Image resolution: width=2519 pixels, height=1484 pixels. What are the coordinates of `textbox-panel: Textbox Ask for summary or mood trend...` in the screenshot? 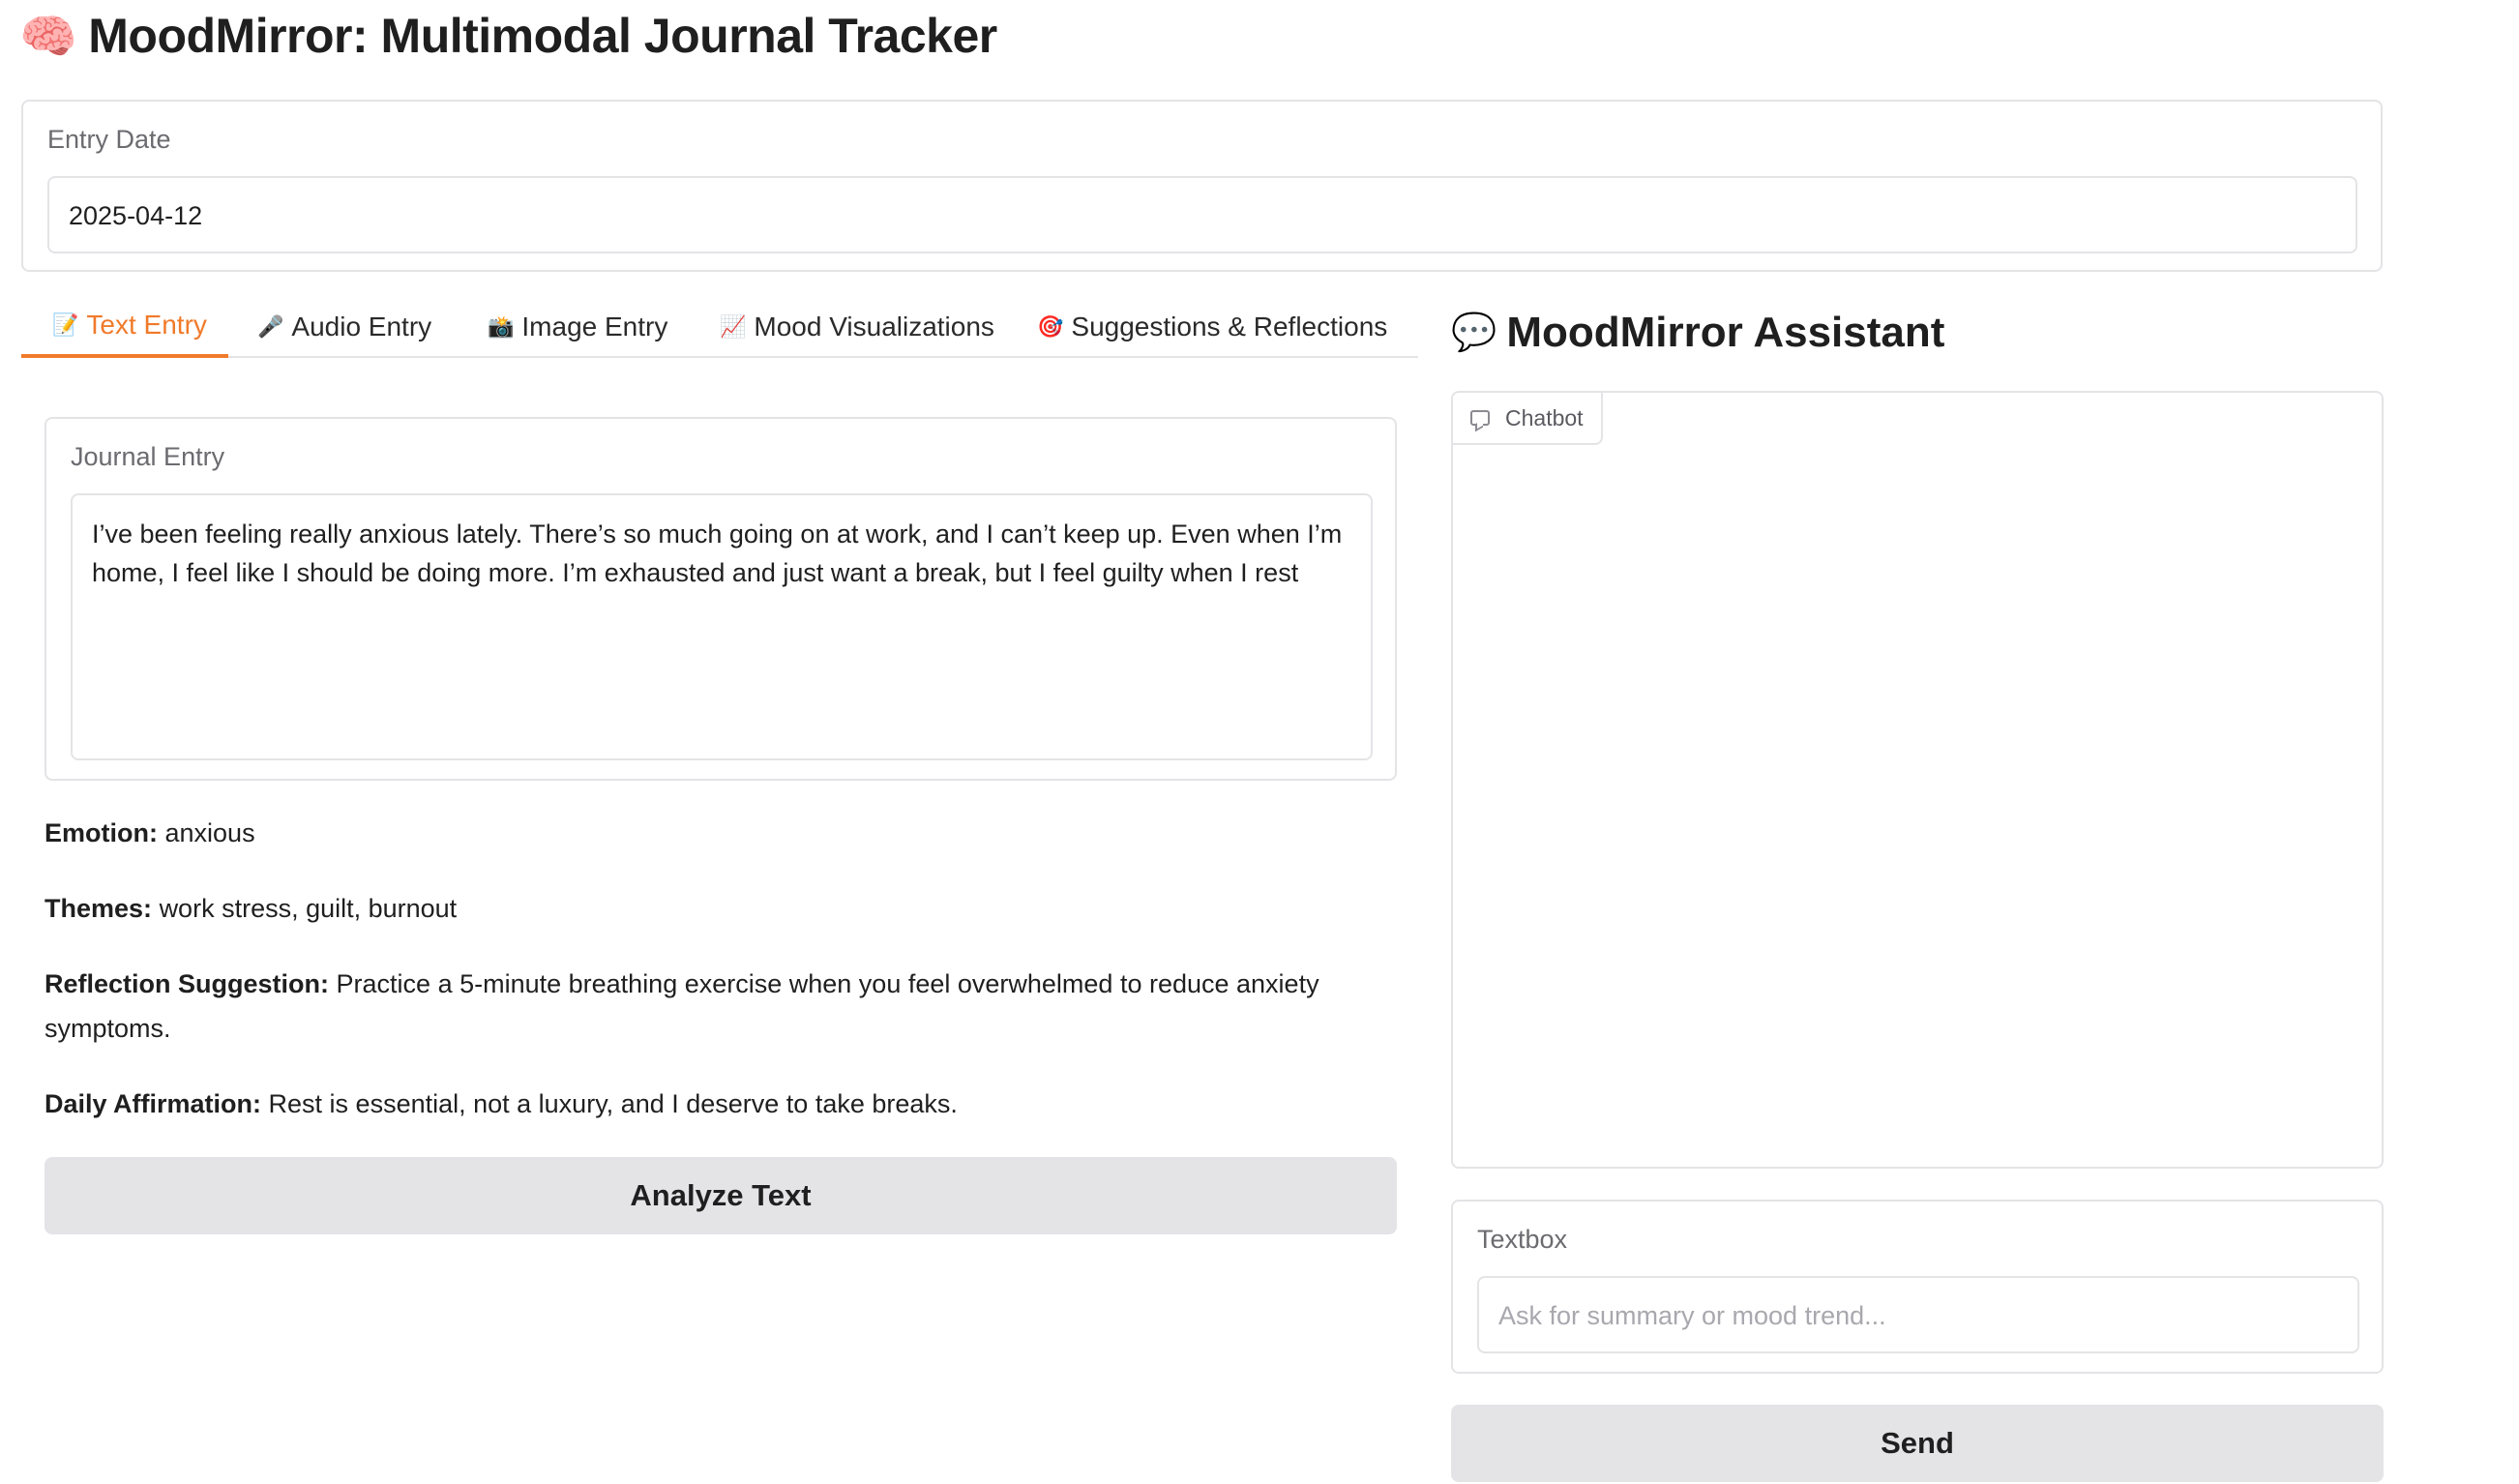 It's located at (1917, 1287).